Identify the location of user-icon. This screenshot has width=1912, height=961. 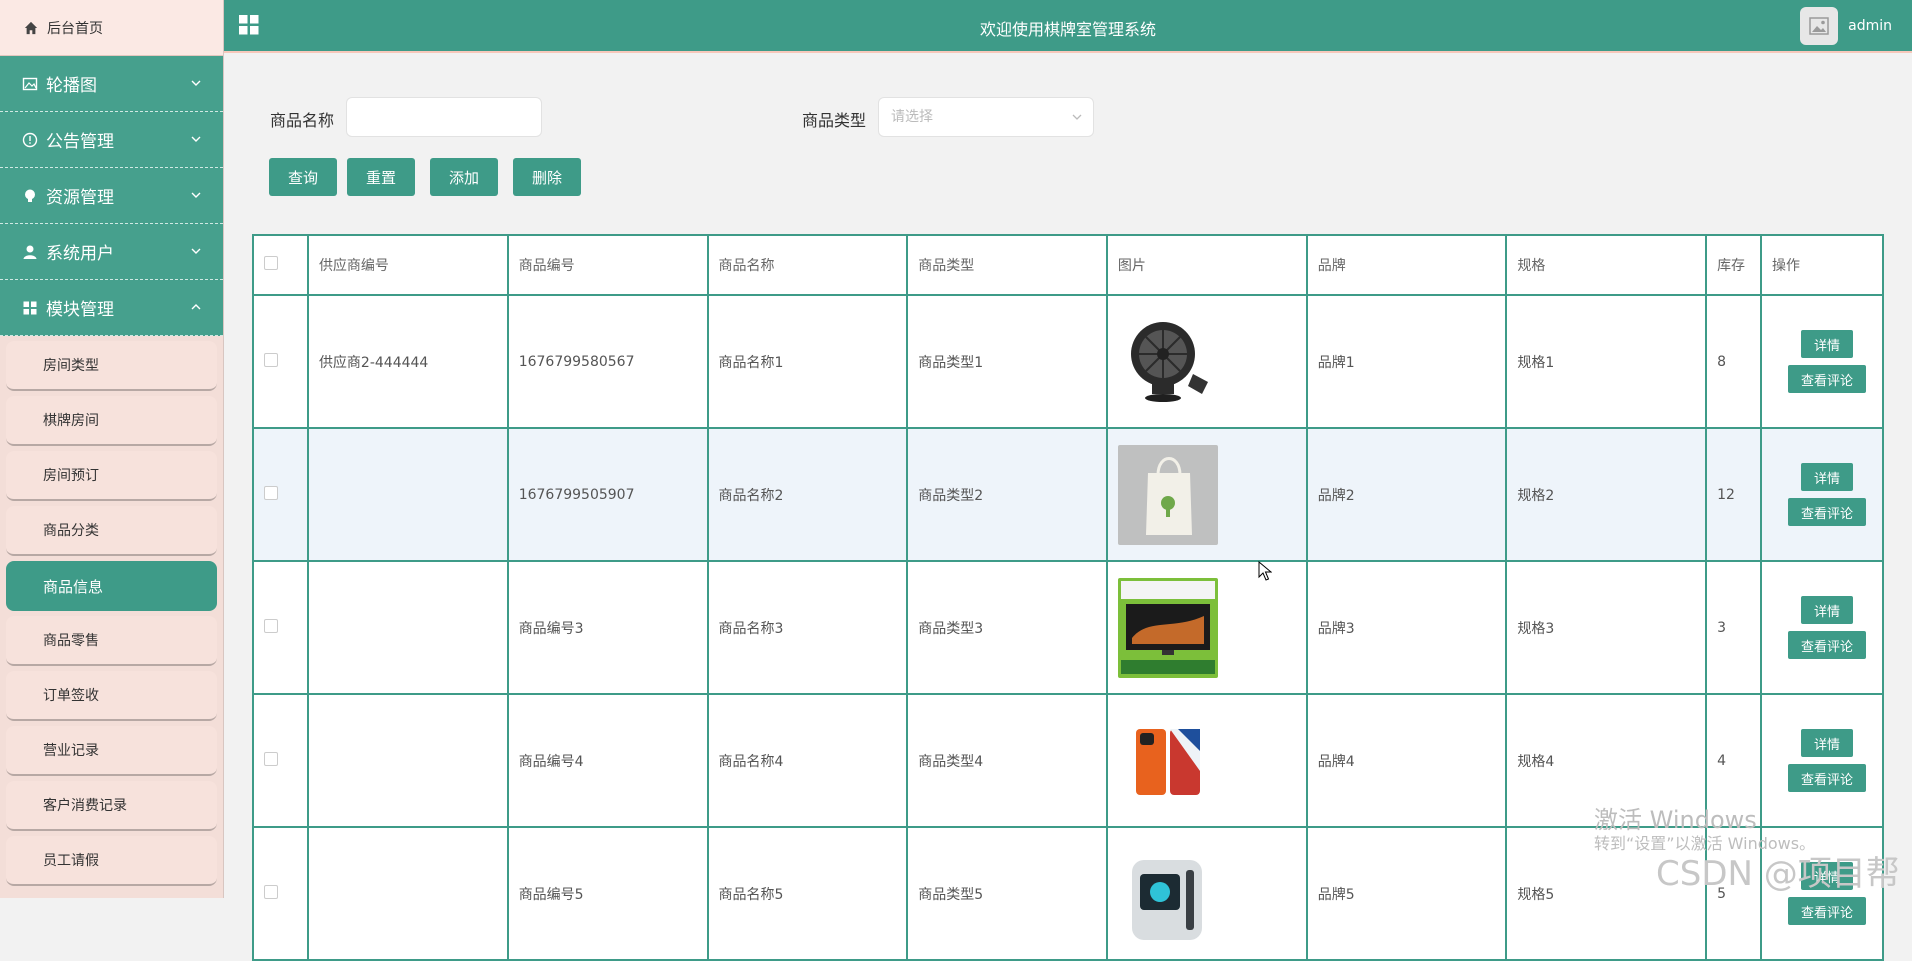
(30, 252).